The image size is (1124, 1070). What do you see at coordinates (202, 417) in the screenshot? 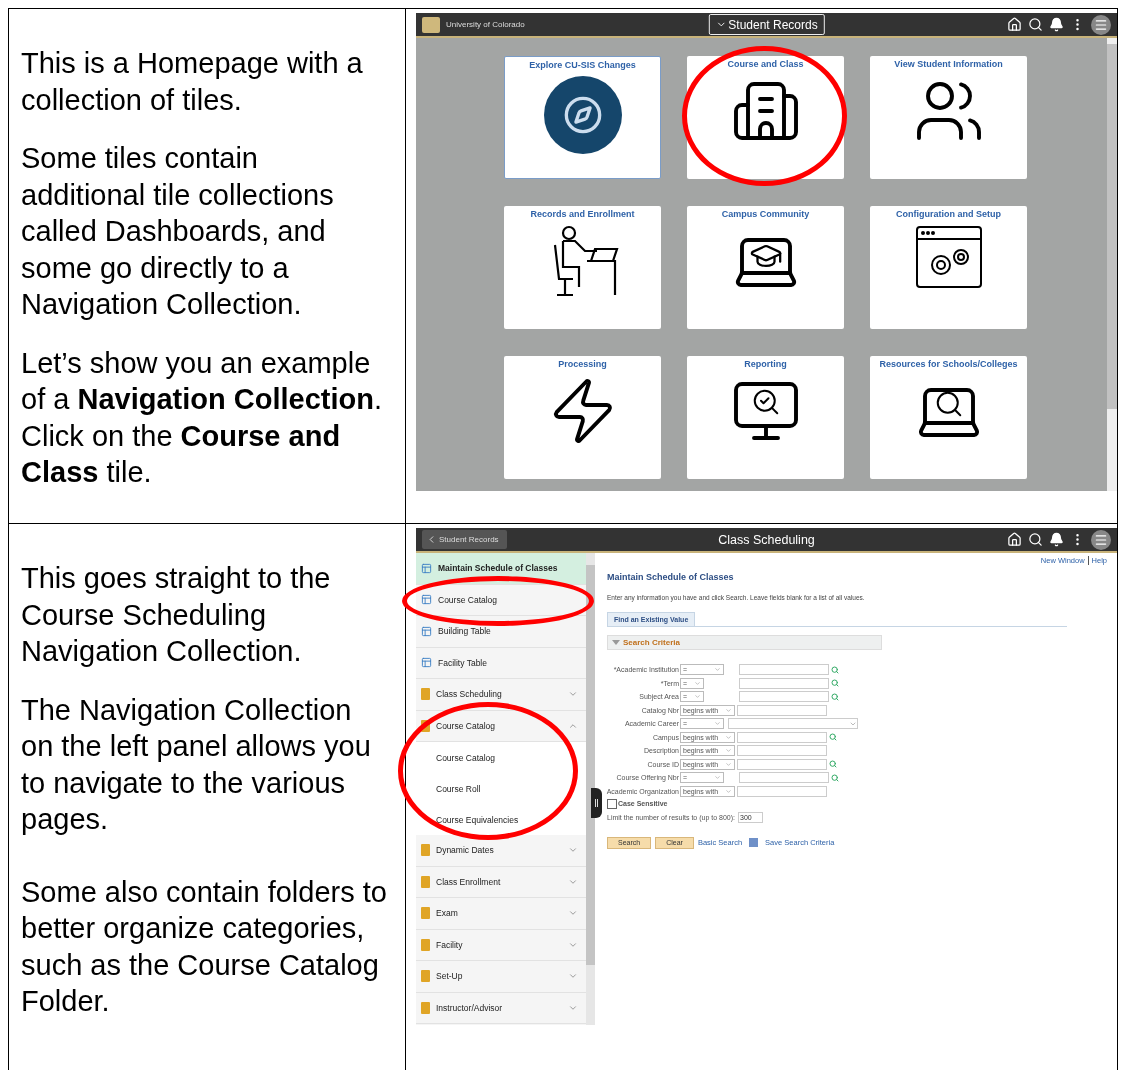
I see `instruction-paragraph: Let’s show you an example of a Navigation Collection. Click on the Course and Class tile.` at bounding box center [202, 417].